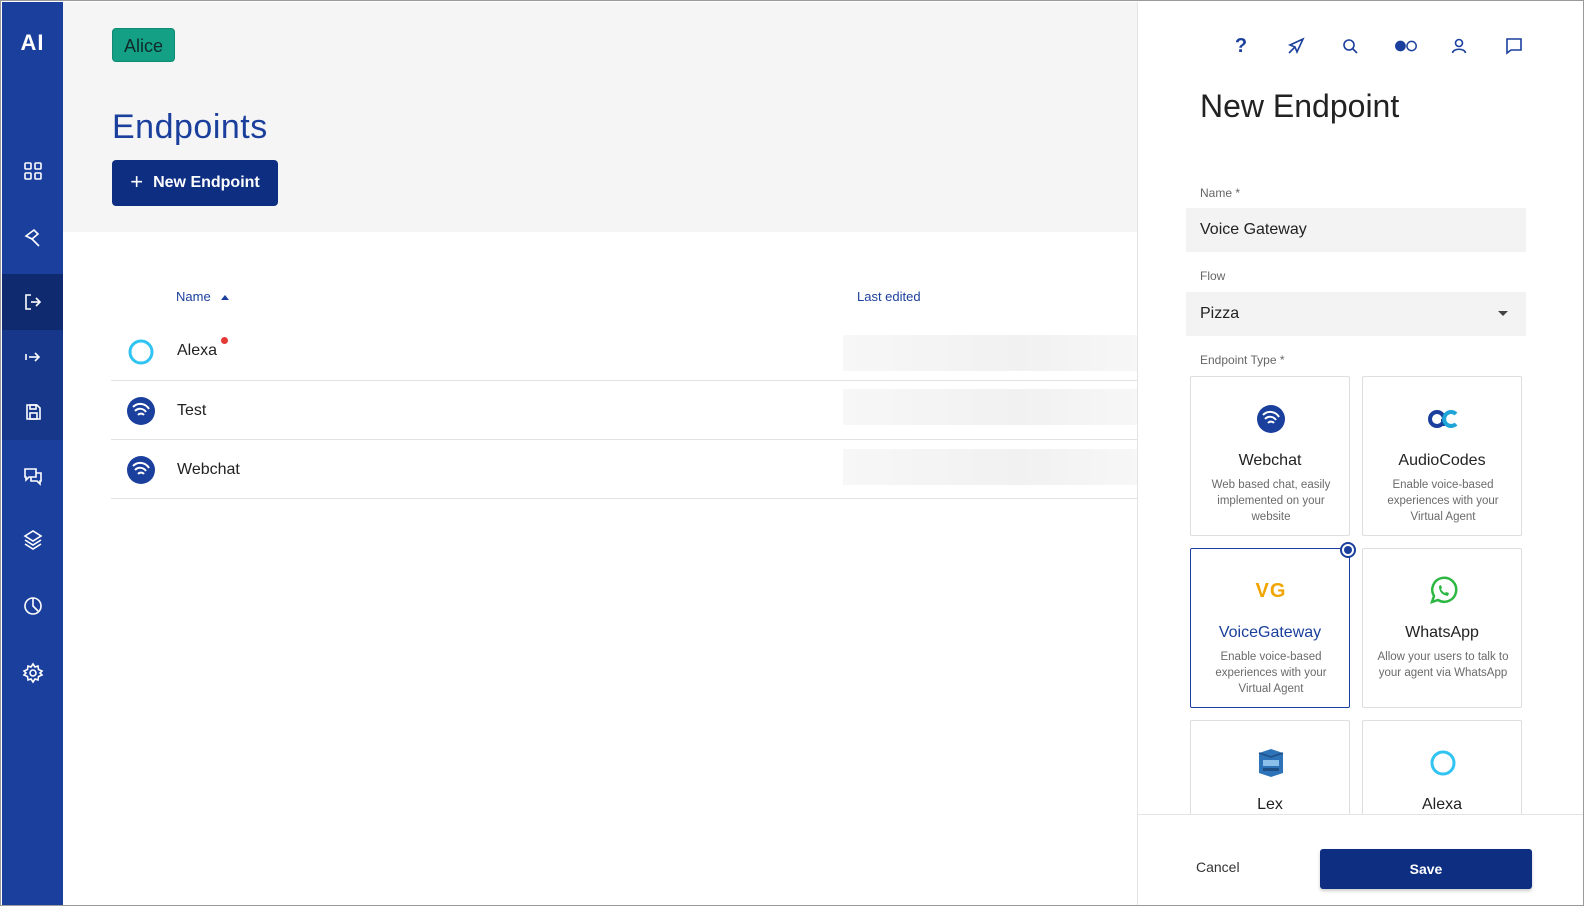 The height and width of the screenshot is (906, 1584). I want to click on deploy-icon, so click(32, 302).